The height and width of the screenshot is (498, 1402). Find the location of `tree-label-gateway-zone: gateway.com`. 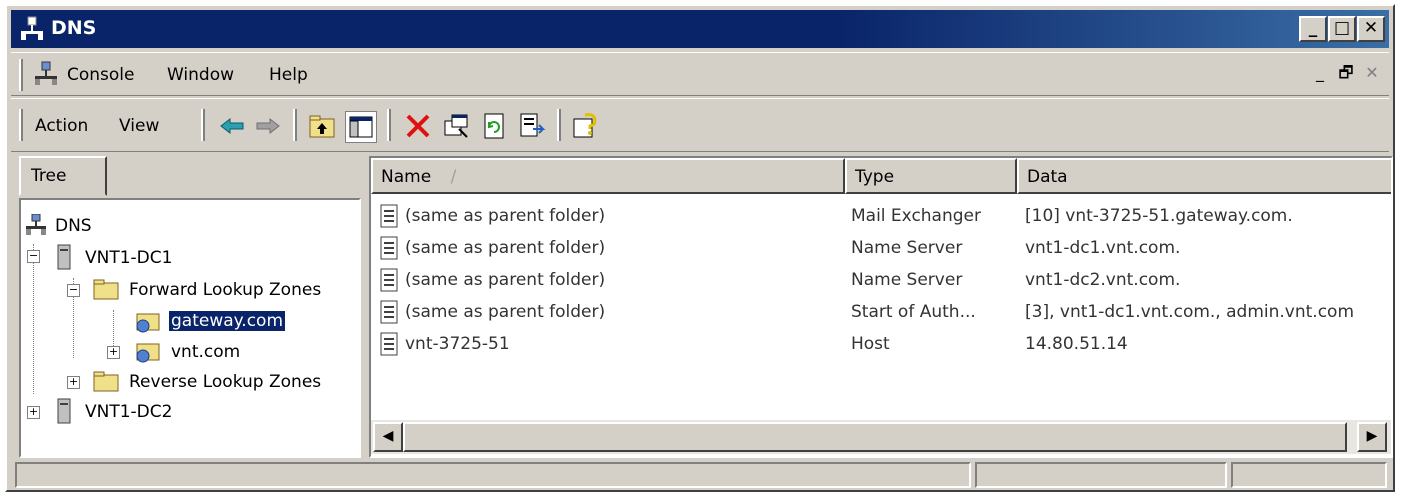

tree-label-gateway-zone: gateway.com is located at coordinates (227, 321).